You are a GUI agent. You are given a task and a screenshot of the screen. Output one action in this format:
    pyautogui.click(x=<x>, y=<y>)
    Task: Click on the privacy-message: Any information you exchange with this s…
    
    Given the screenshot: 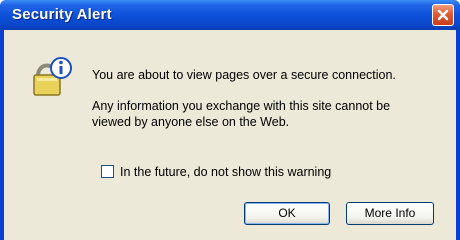 What is the action you would take?
    pyautogui.click(x=241, y=114)
    